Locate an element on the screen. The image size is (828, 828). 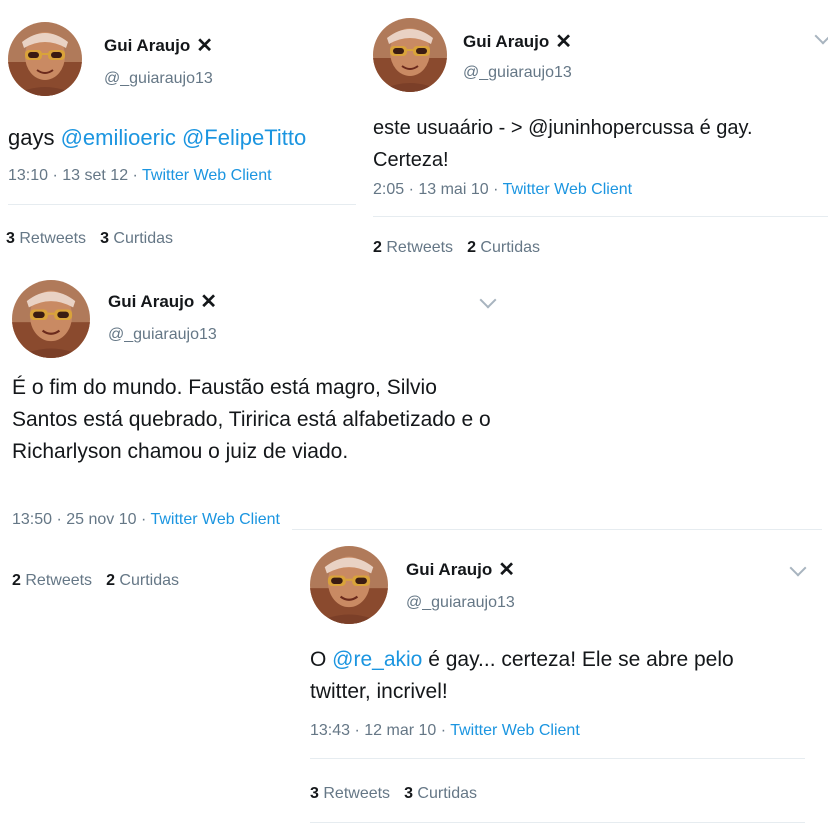
tweet-text-plain: gays is located at coordinates (34, 137).